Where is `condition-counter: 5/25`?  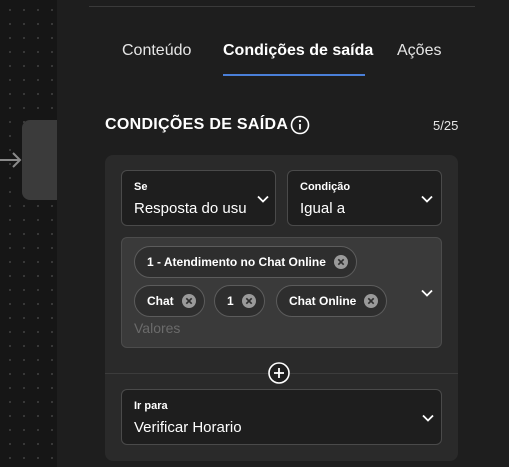 condition-counter: 5/25 is located at coordinates (446, 125).